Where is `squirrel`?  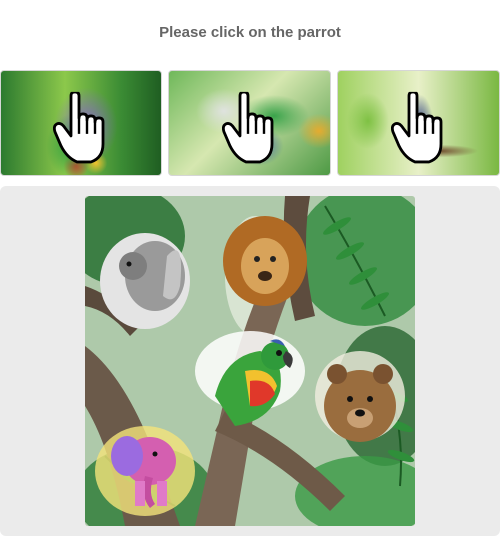
squirrel is located at coordinates (145, 281).